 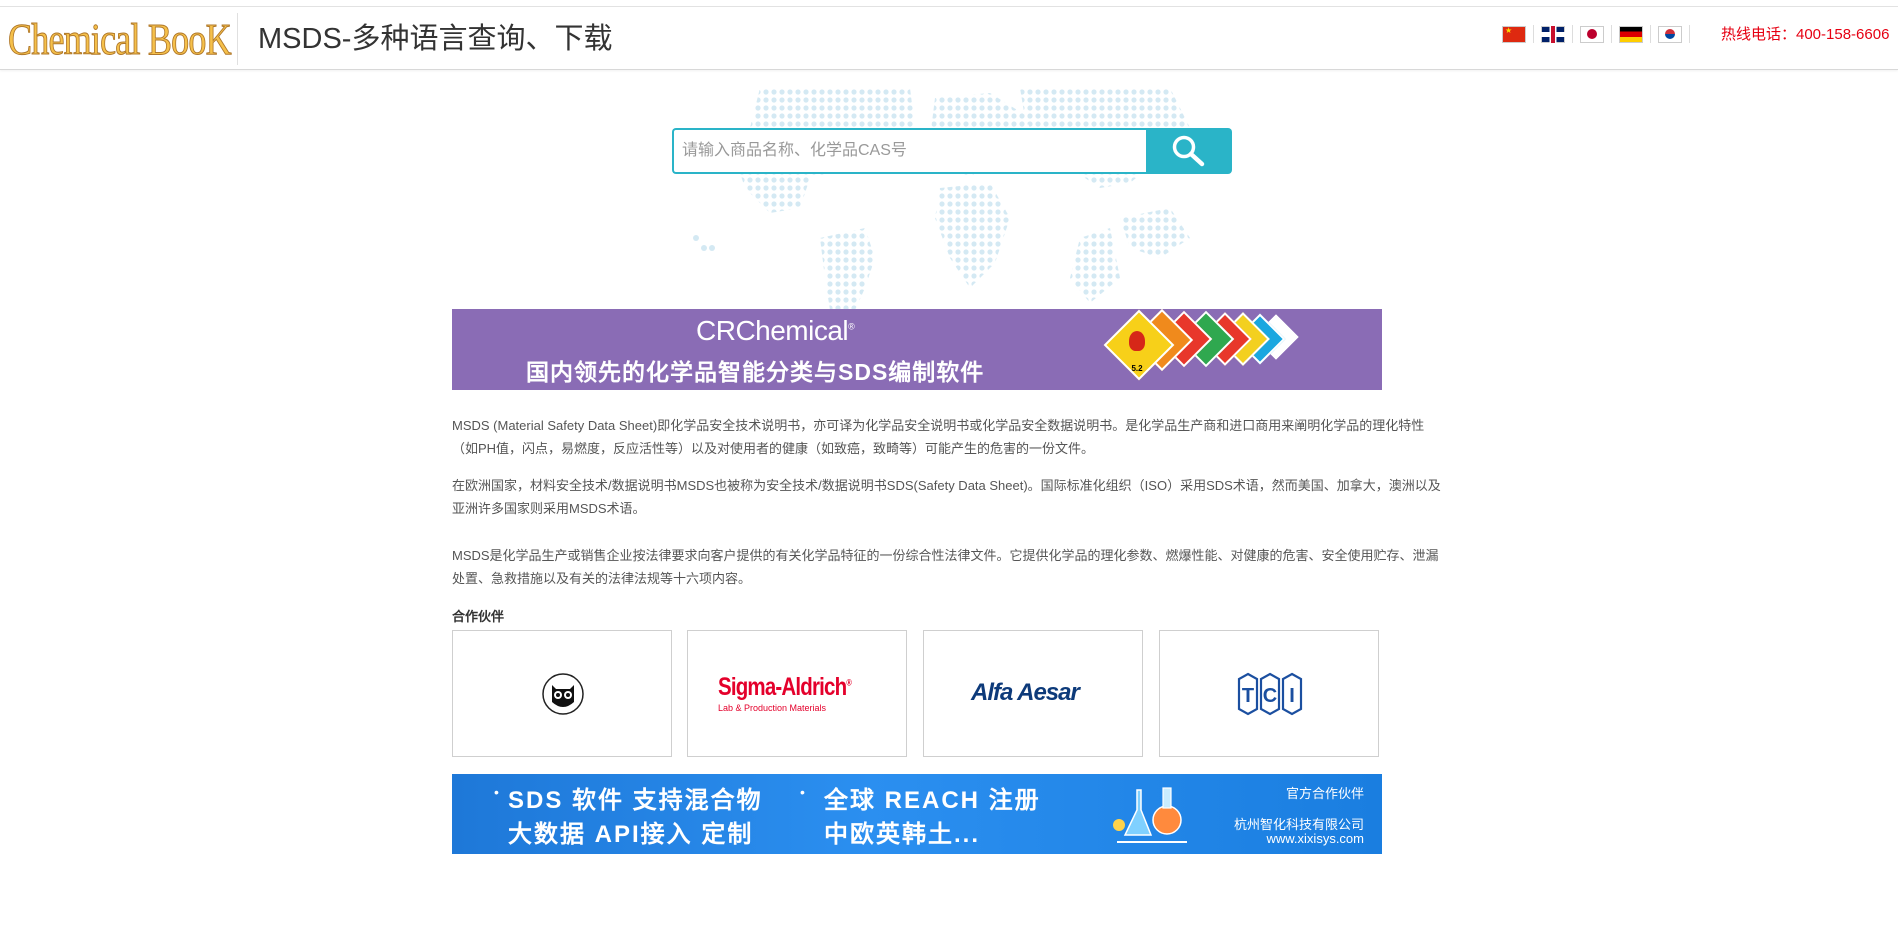 What do you see at coordinates (755, 372) in the screenshot?
I see `banner-slogan: 国内领先的化学品智能分类与SDS编制软件` at bounding box center [755, 372].